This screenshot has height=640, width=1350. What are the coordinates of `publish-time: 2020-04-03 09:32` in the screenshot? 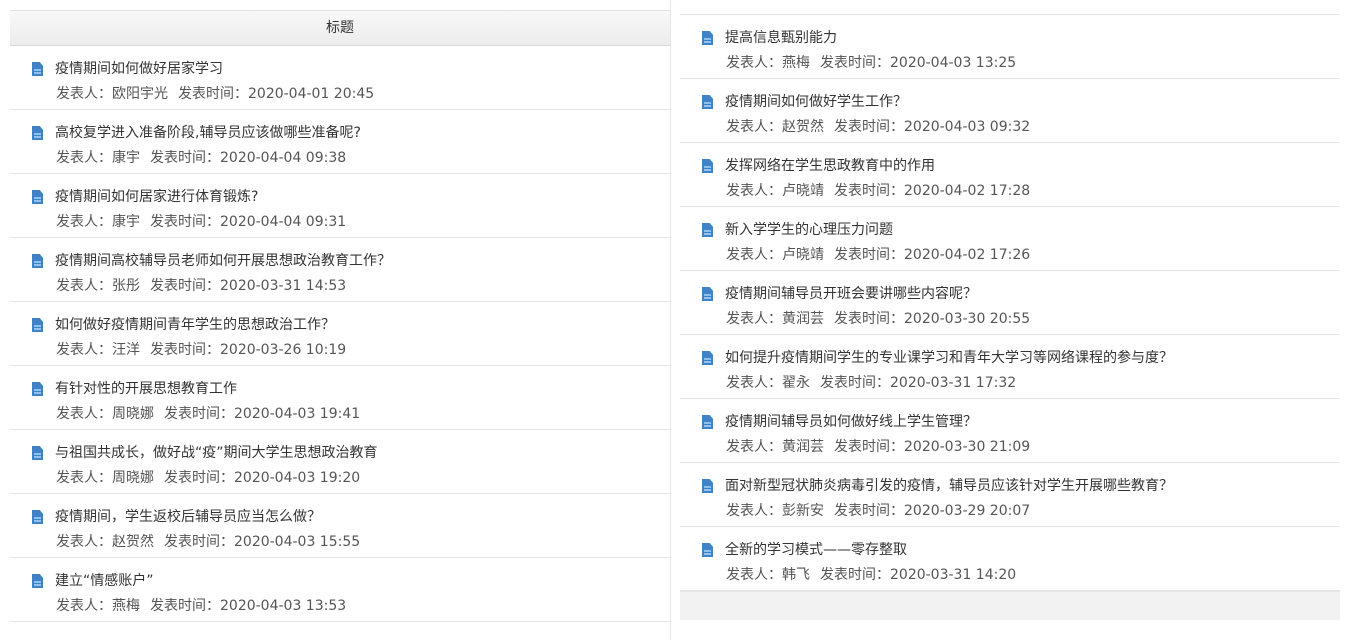 It's located at (967, 127).